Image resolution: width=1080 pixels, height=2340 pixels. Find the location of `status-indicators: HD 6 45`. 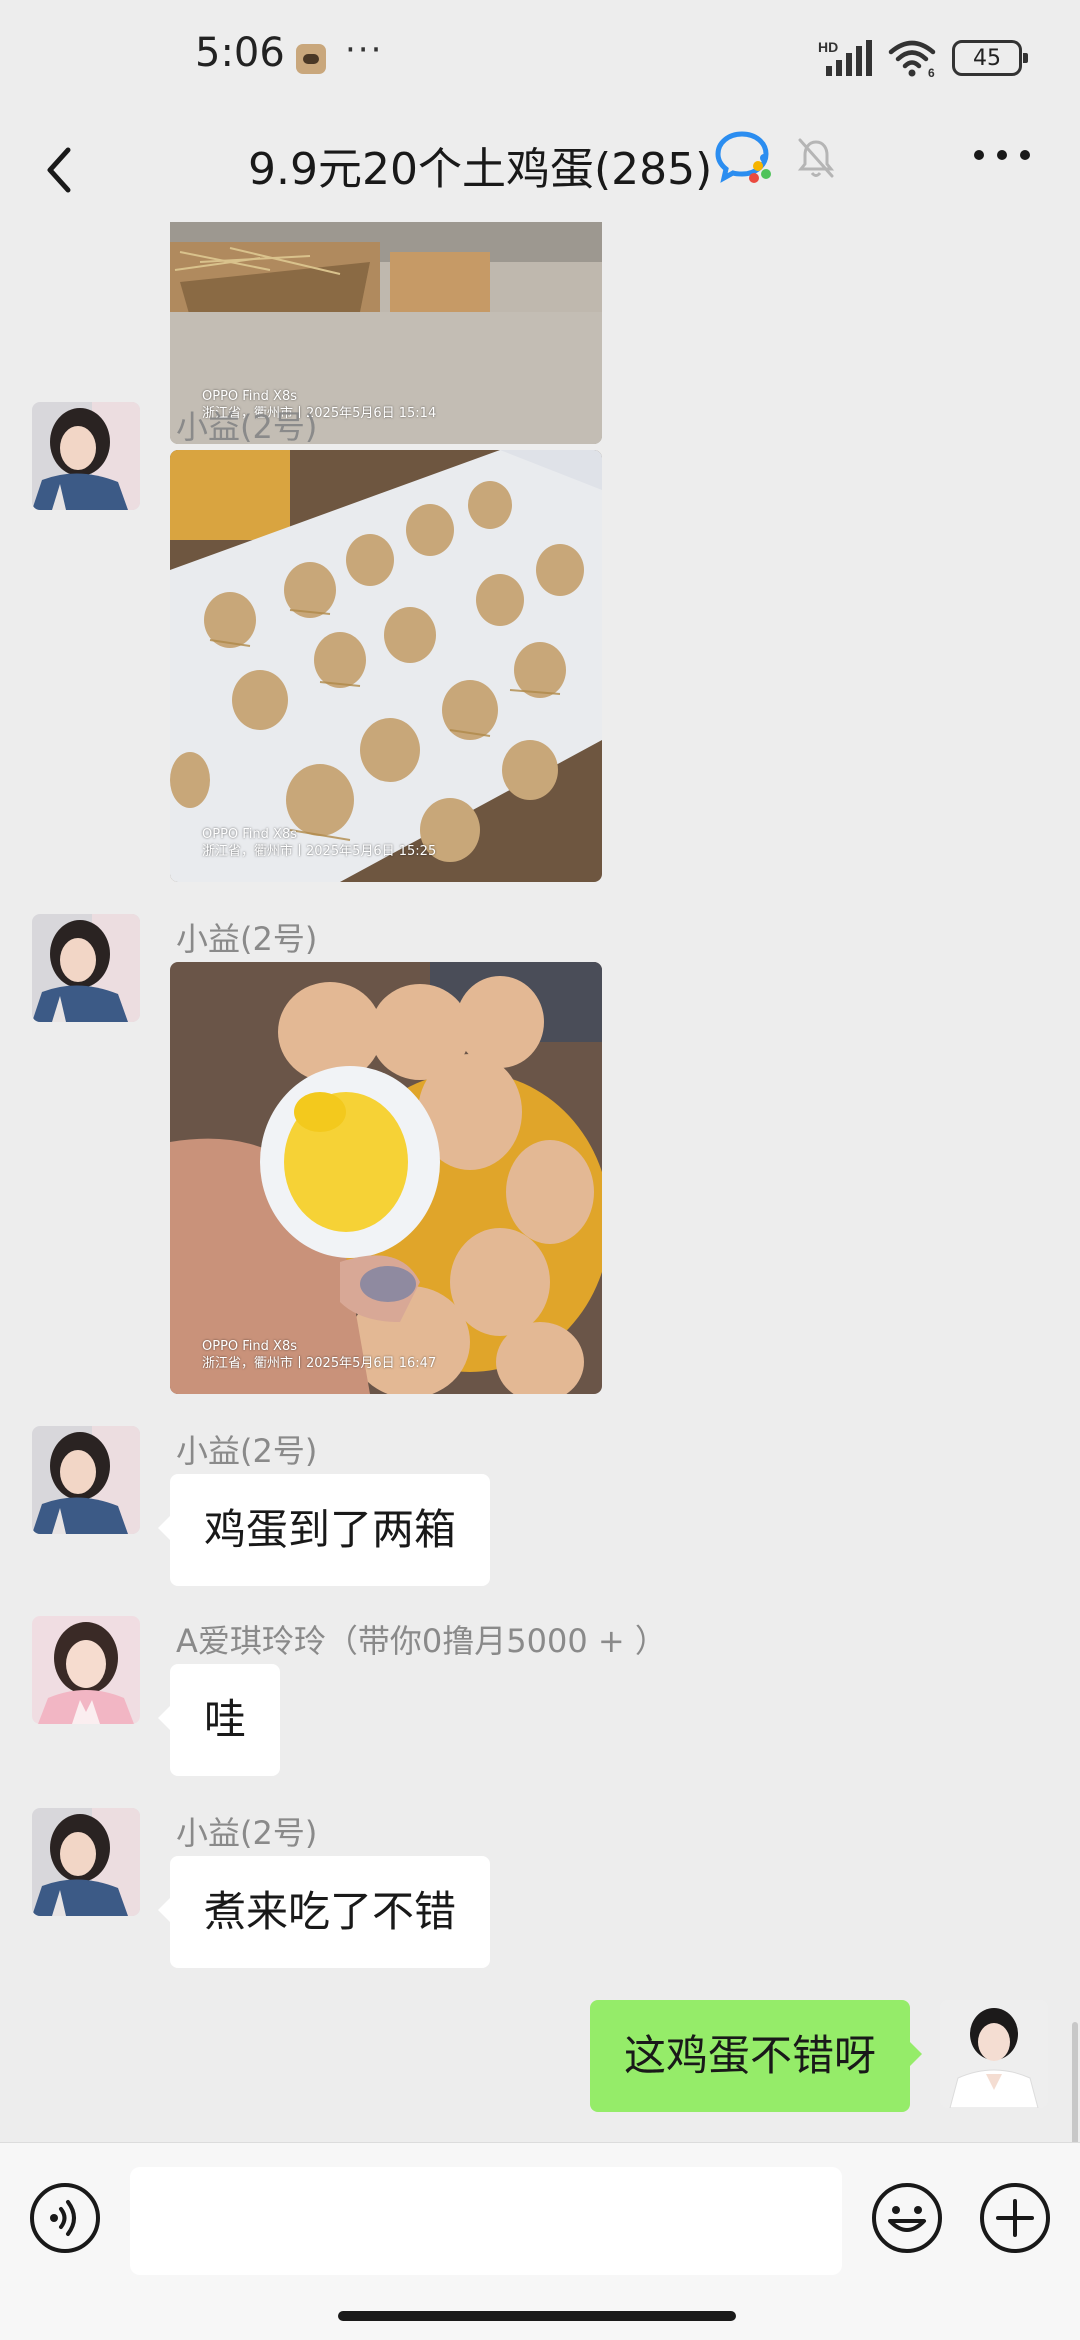

status-indicators: HD 6 45 is located at coordinates (923, 58).